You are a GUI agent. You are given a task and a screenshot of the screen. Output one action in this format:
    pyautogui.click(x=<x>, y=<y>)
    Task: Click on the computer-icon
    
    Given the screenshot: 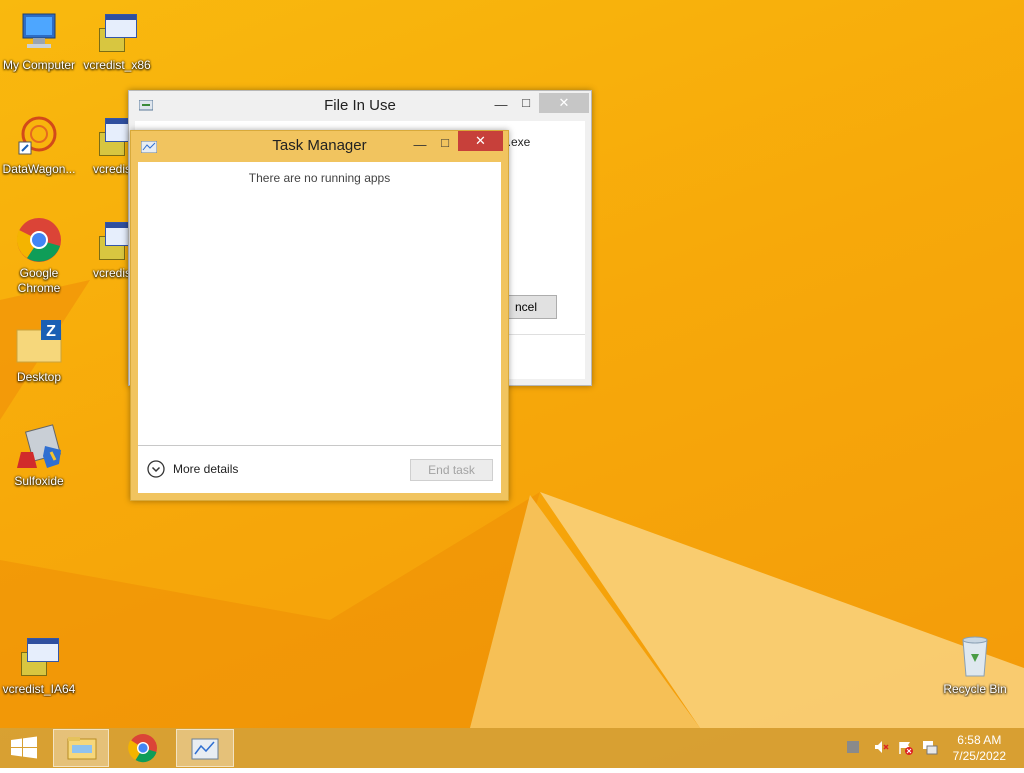 What is the action you would take?
    pyautogui.click(x=39, y=32)
    